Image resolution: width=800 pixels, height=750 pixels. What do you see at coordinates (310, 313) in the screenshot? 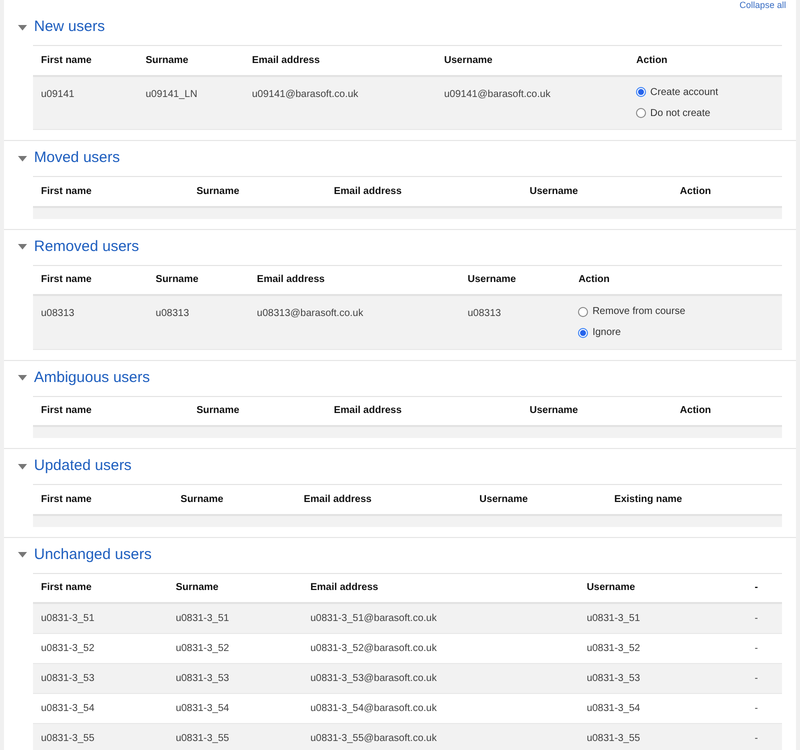
I see `table-cell: u08313@barasoft.co.uk` at bounding box center [310, 313].